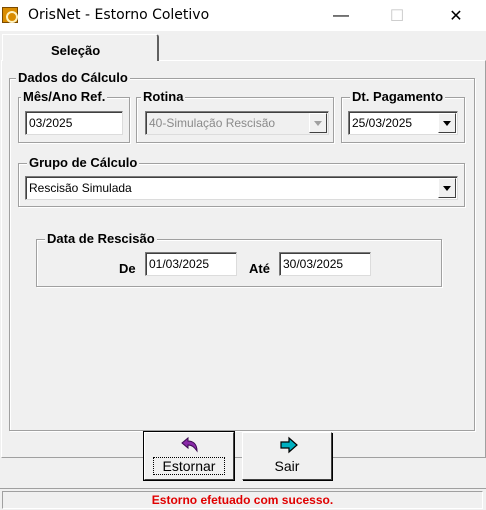  I want to click on mes-ano-input: 03/2025, so click(74, 123).